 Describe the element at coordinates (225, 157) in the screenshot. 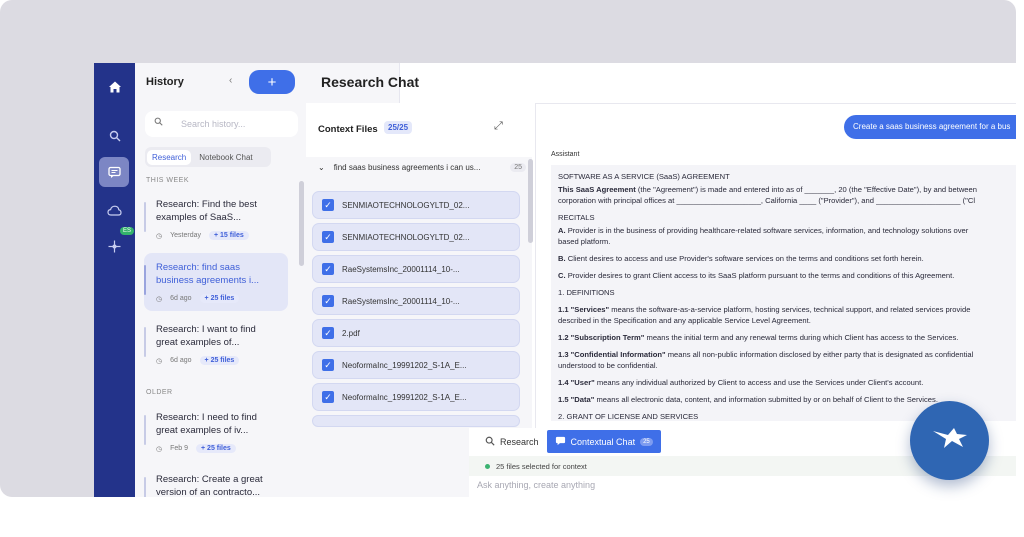

I see `tab-notebook-chat: Notebook Chat` at that location.